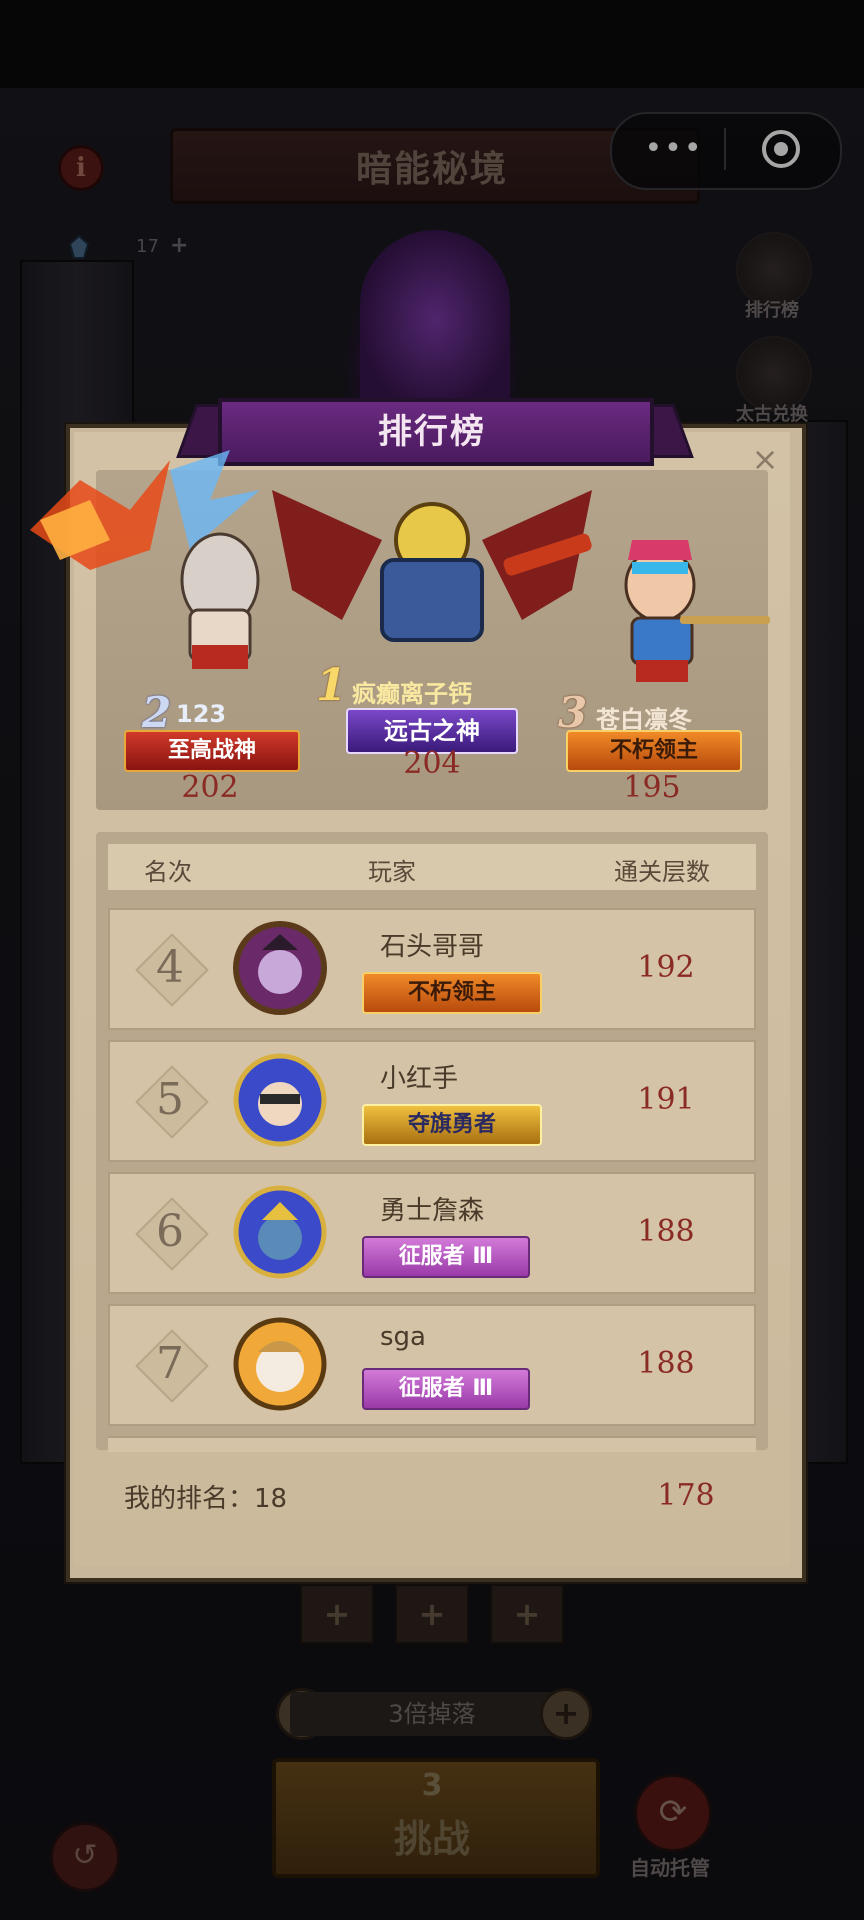 This screenshot has width=864, height=1920. What do you see at coordinates (170, 967) in the screenshot?
I see `row-rank: 4` at bounding box center [170, 967].